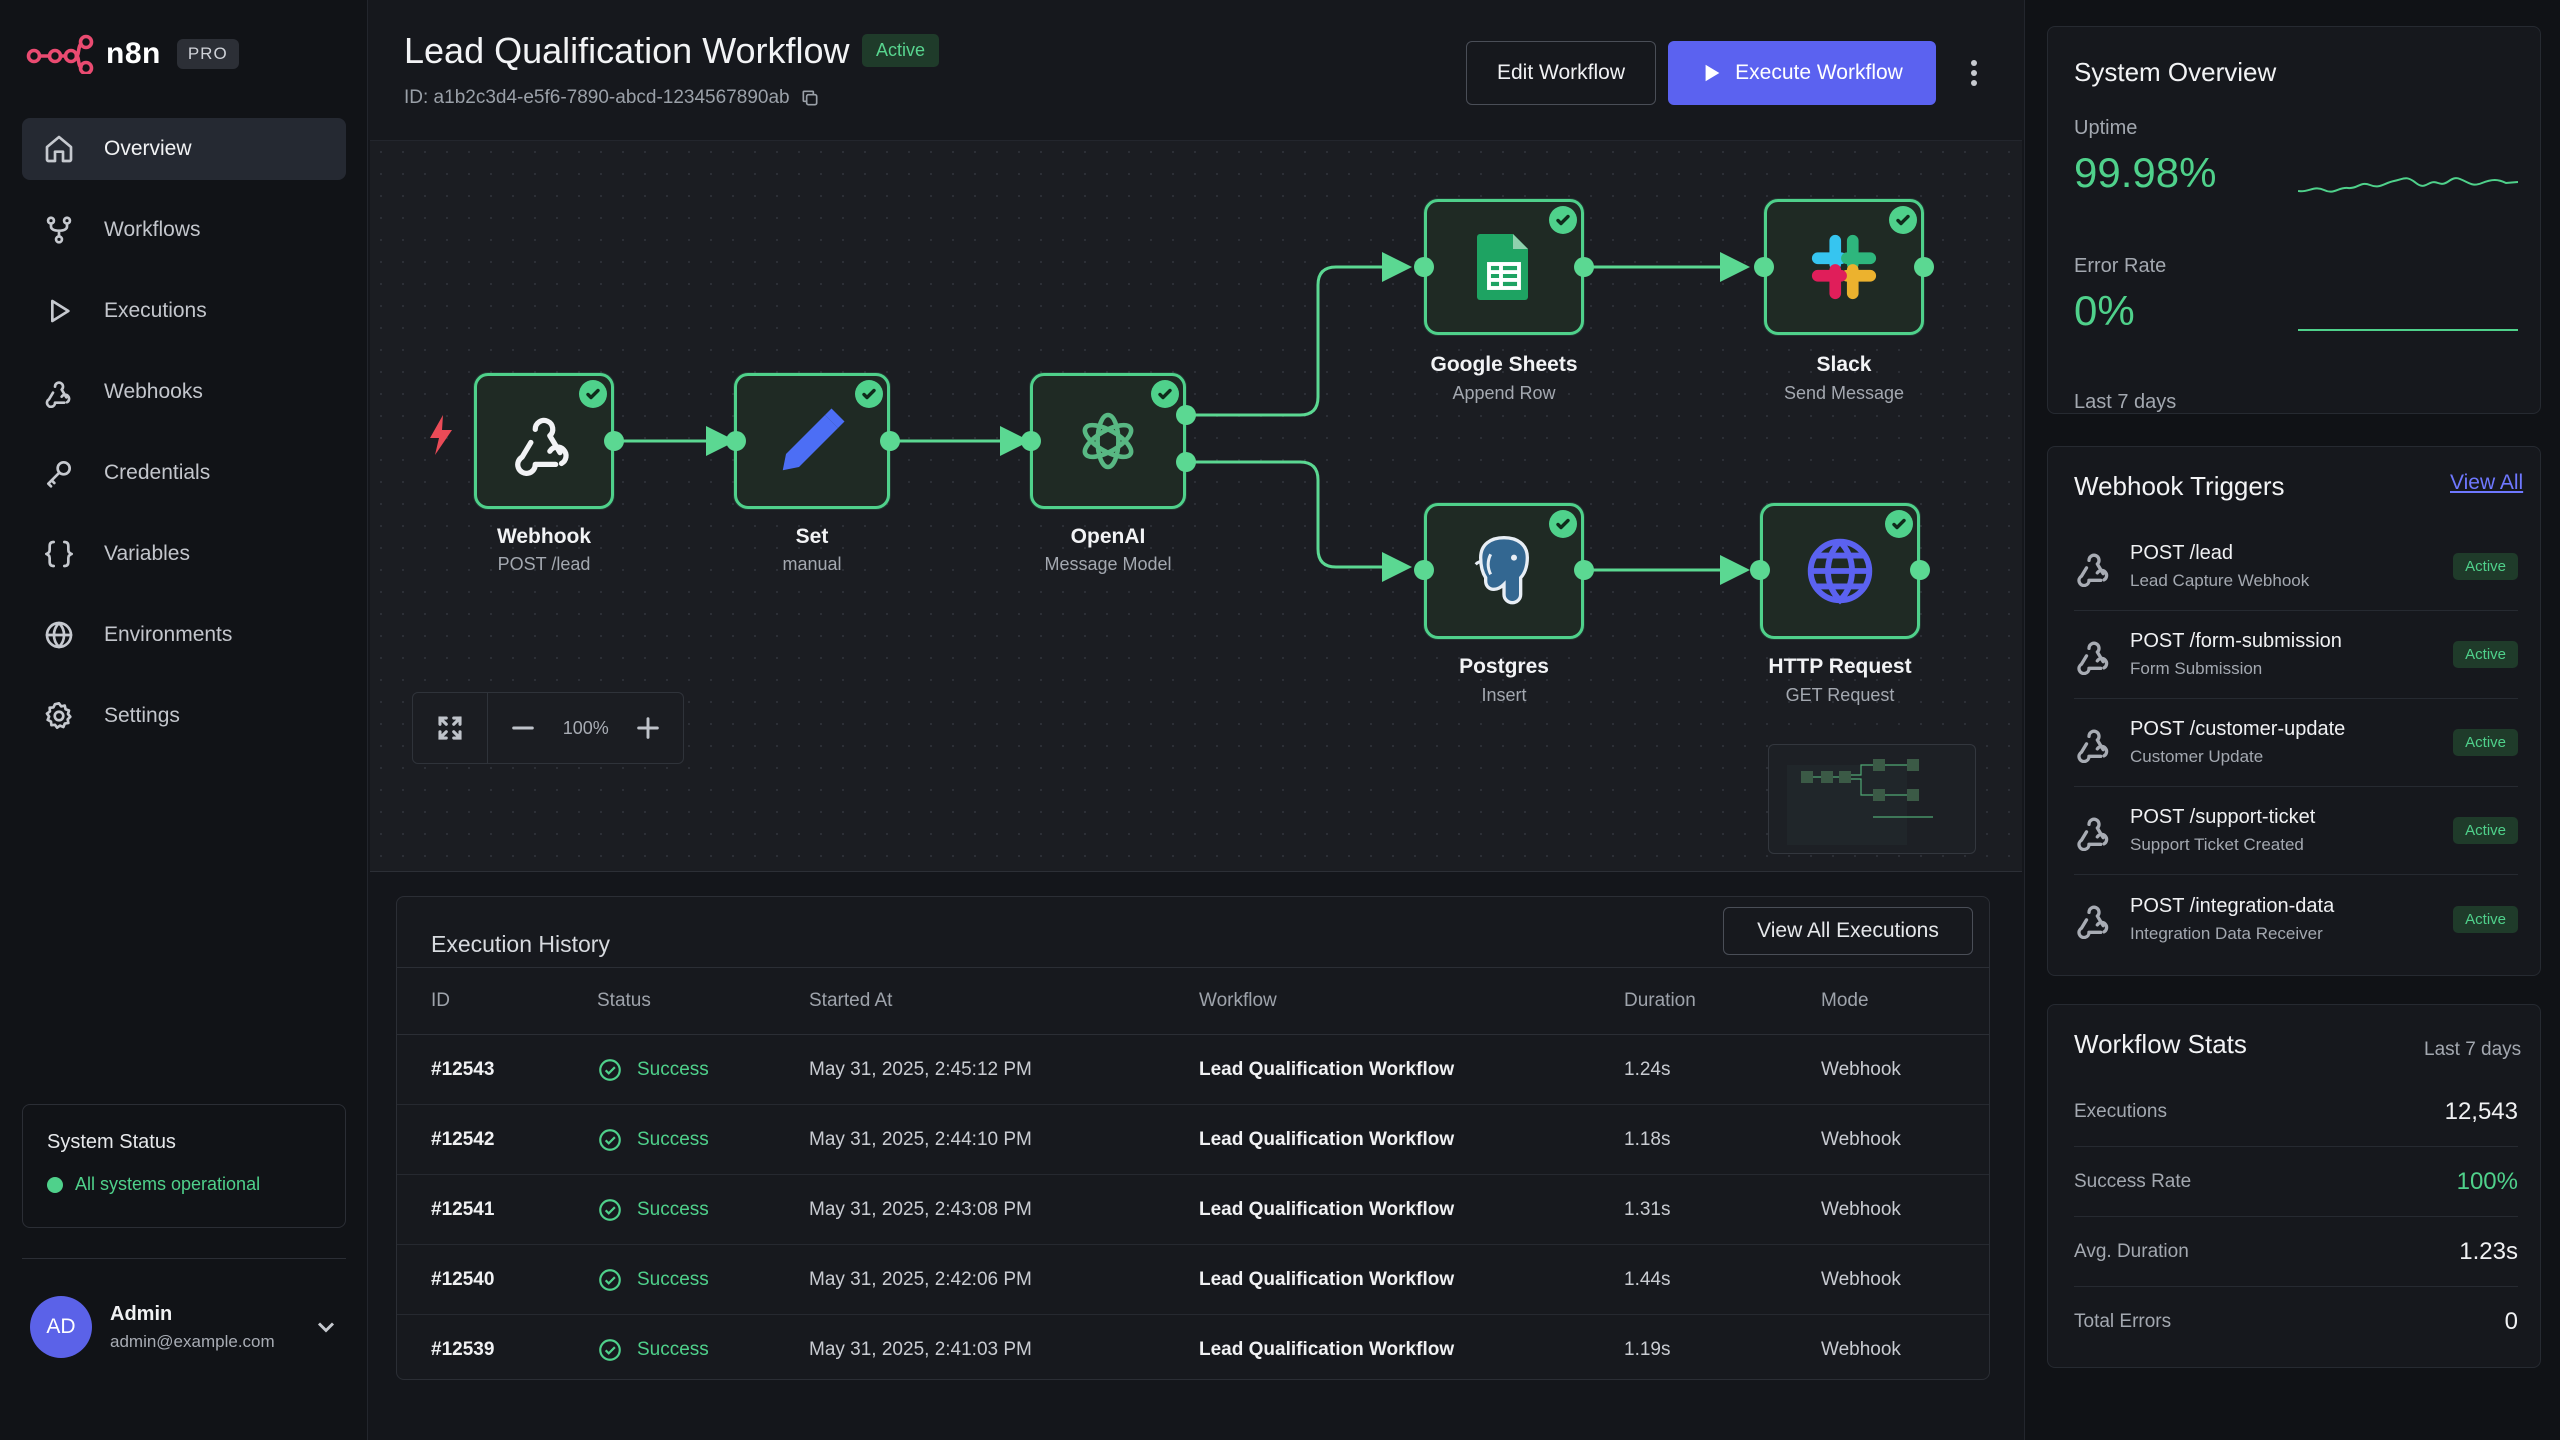 The height and width of the screenshot is (1440, 2560). Describe the element at coordinates (1299, 521) in the screenshot. I see `connection-openai-postgres` at that location.